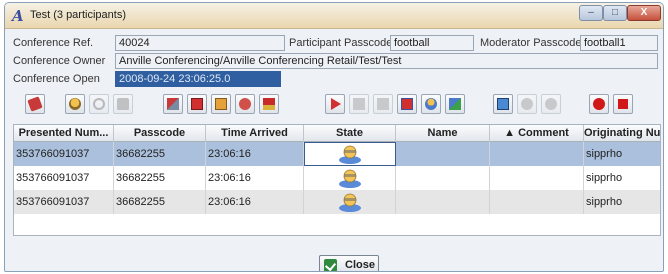  I want to click on window-icon, so click(221, 104).